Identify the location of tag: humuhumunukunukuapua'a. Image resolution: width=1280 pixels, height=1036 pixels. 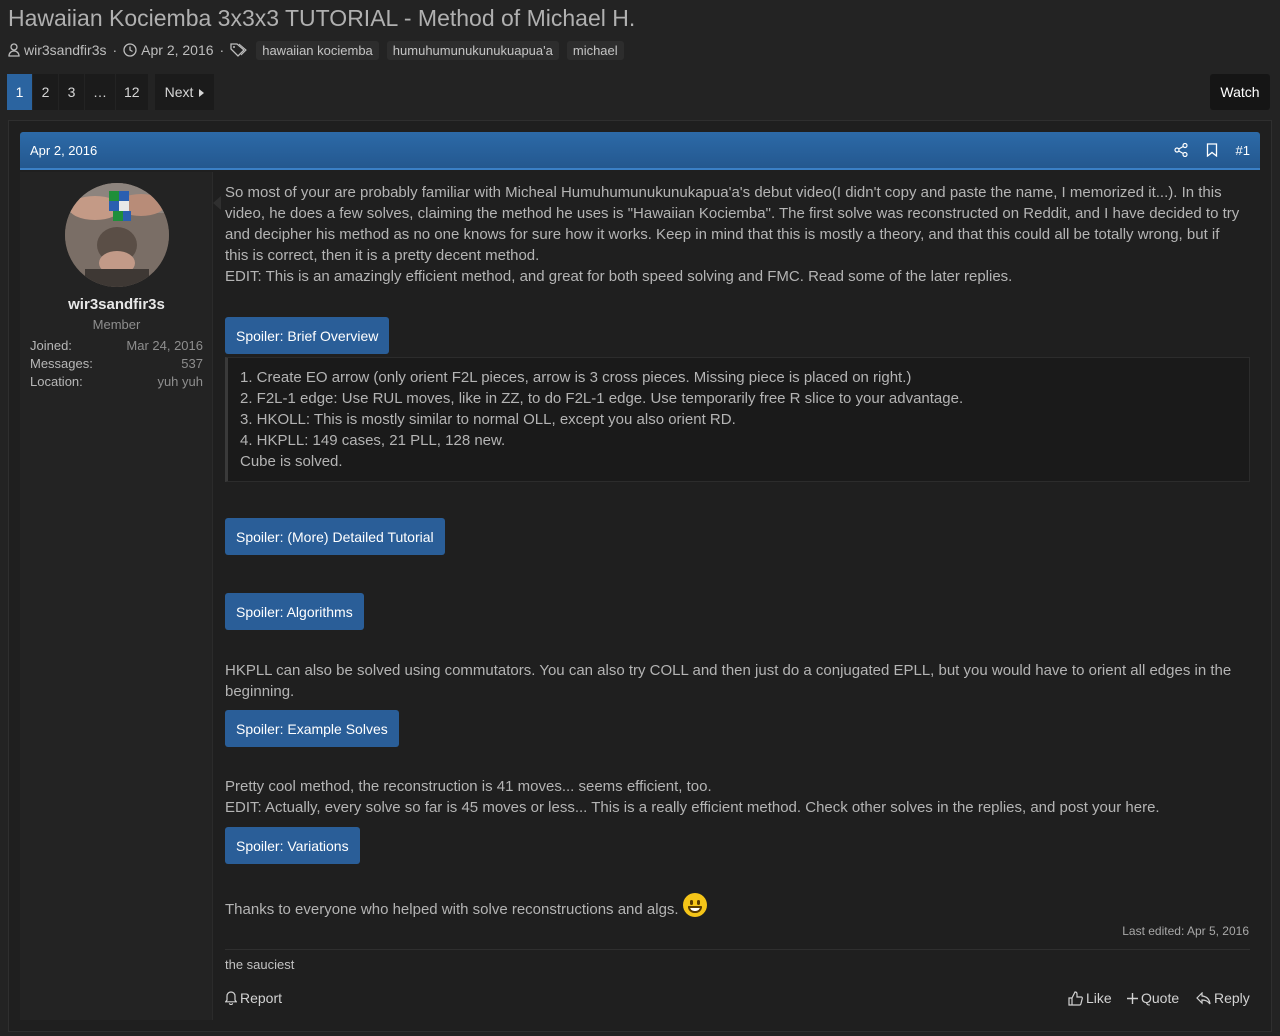
(472, 50).